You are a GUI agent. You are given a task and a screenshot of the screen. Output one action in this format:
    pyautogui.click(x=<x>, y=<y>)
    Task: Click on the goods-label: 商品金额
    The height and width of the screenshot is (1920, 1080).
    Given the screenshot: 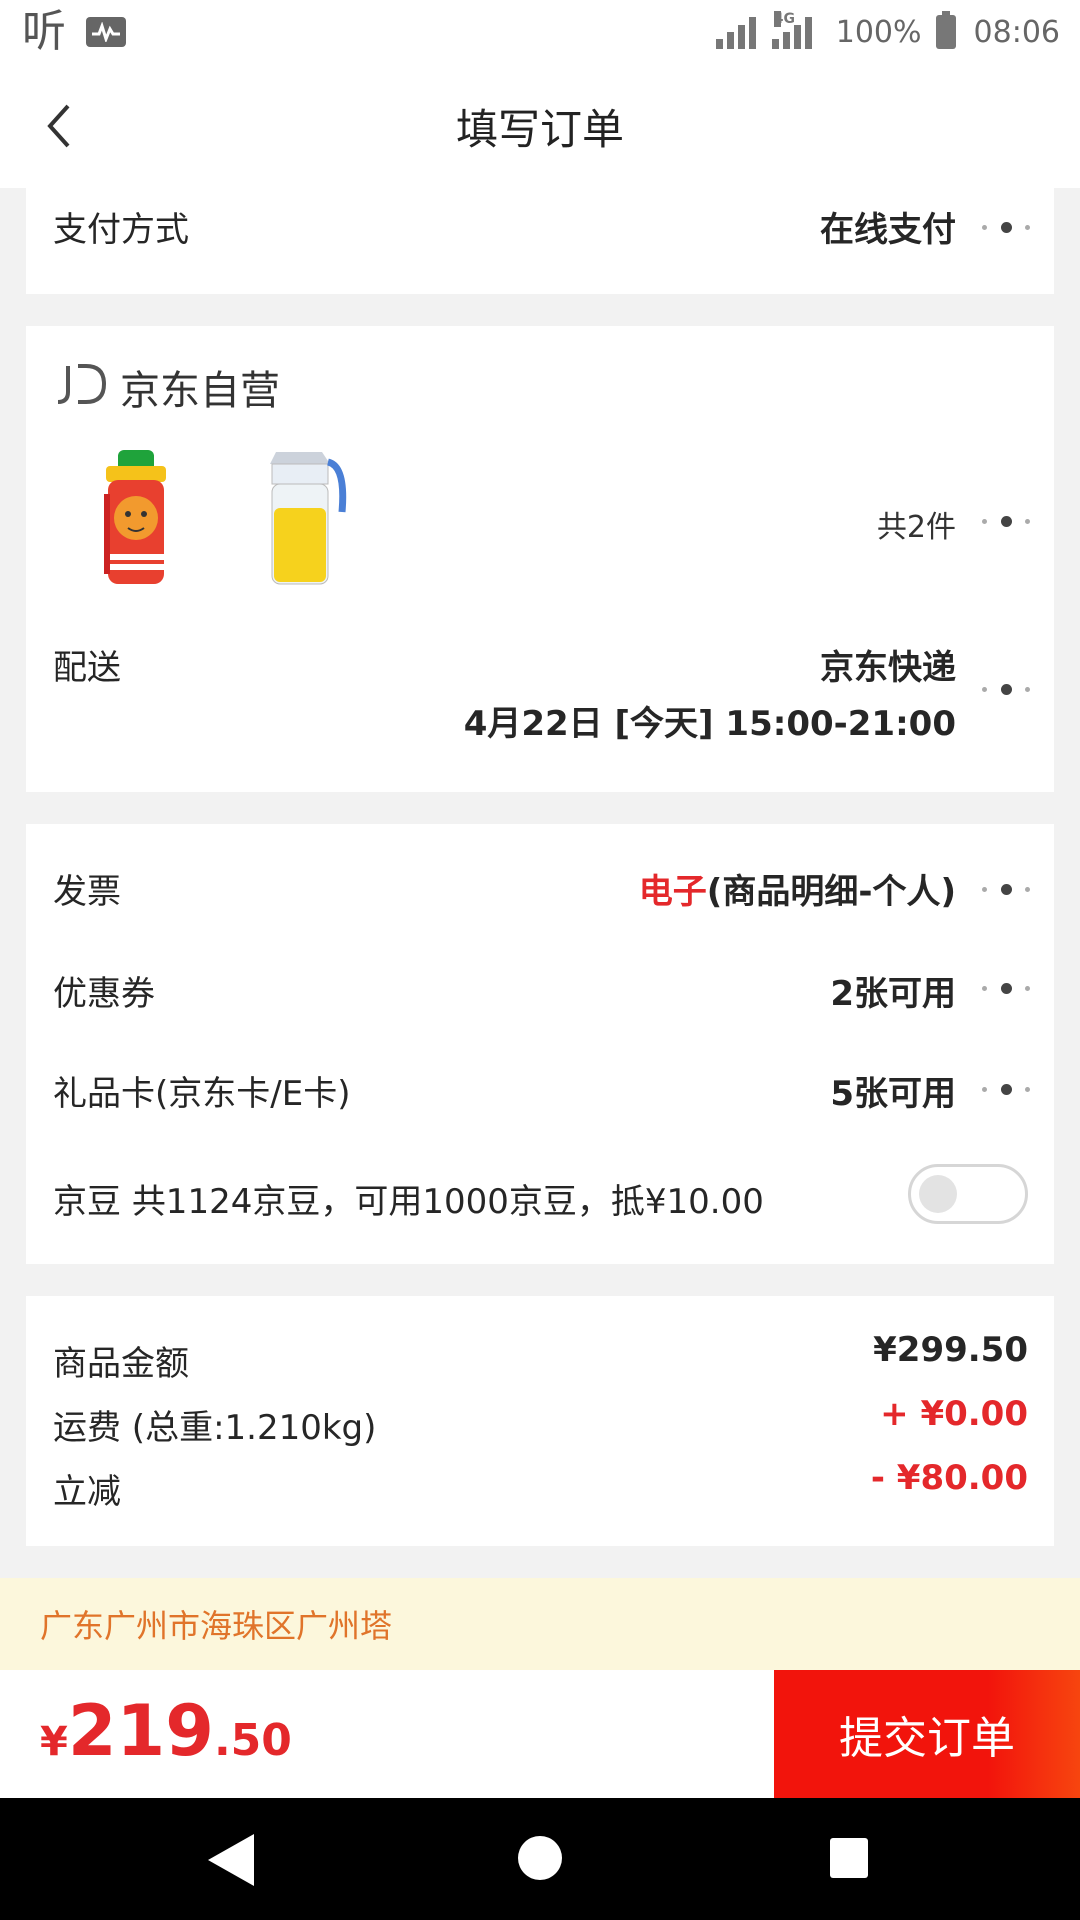 What is the action you would take?
    pyautogui.click(x=121, y=1364)
    